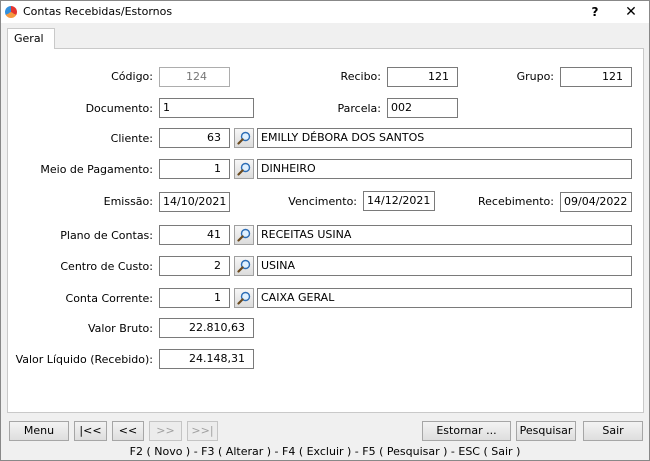 The height and width of the screenshot is (461, 650). What do you see at coordinates (90, 431) in the screenshot?
I see `first-record-button: |<<` at bounding box center [90, 431].